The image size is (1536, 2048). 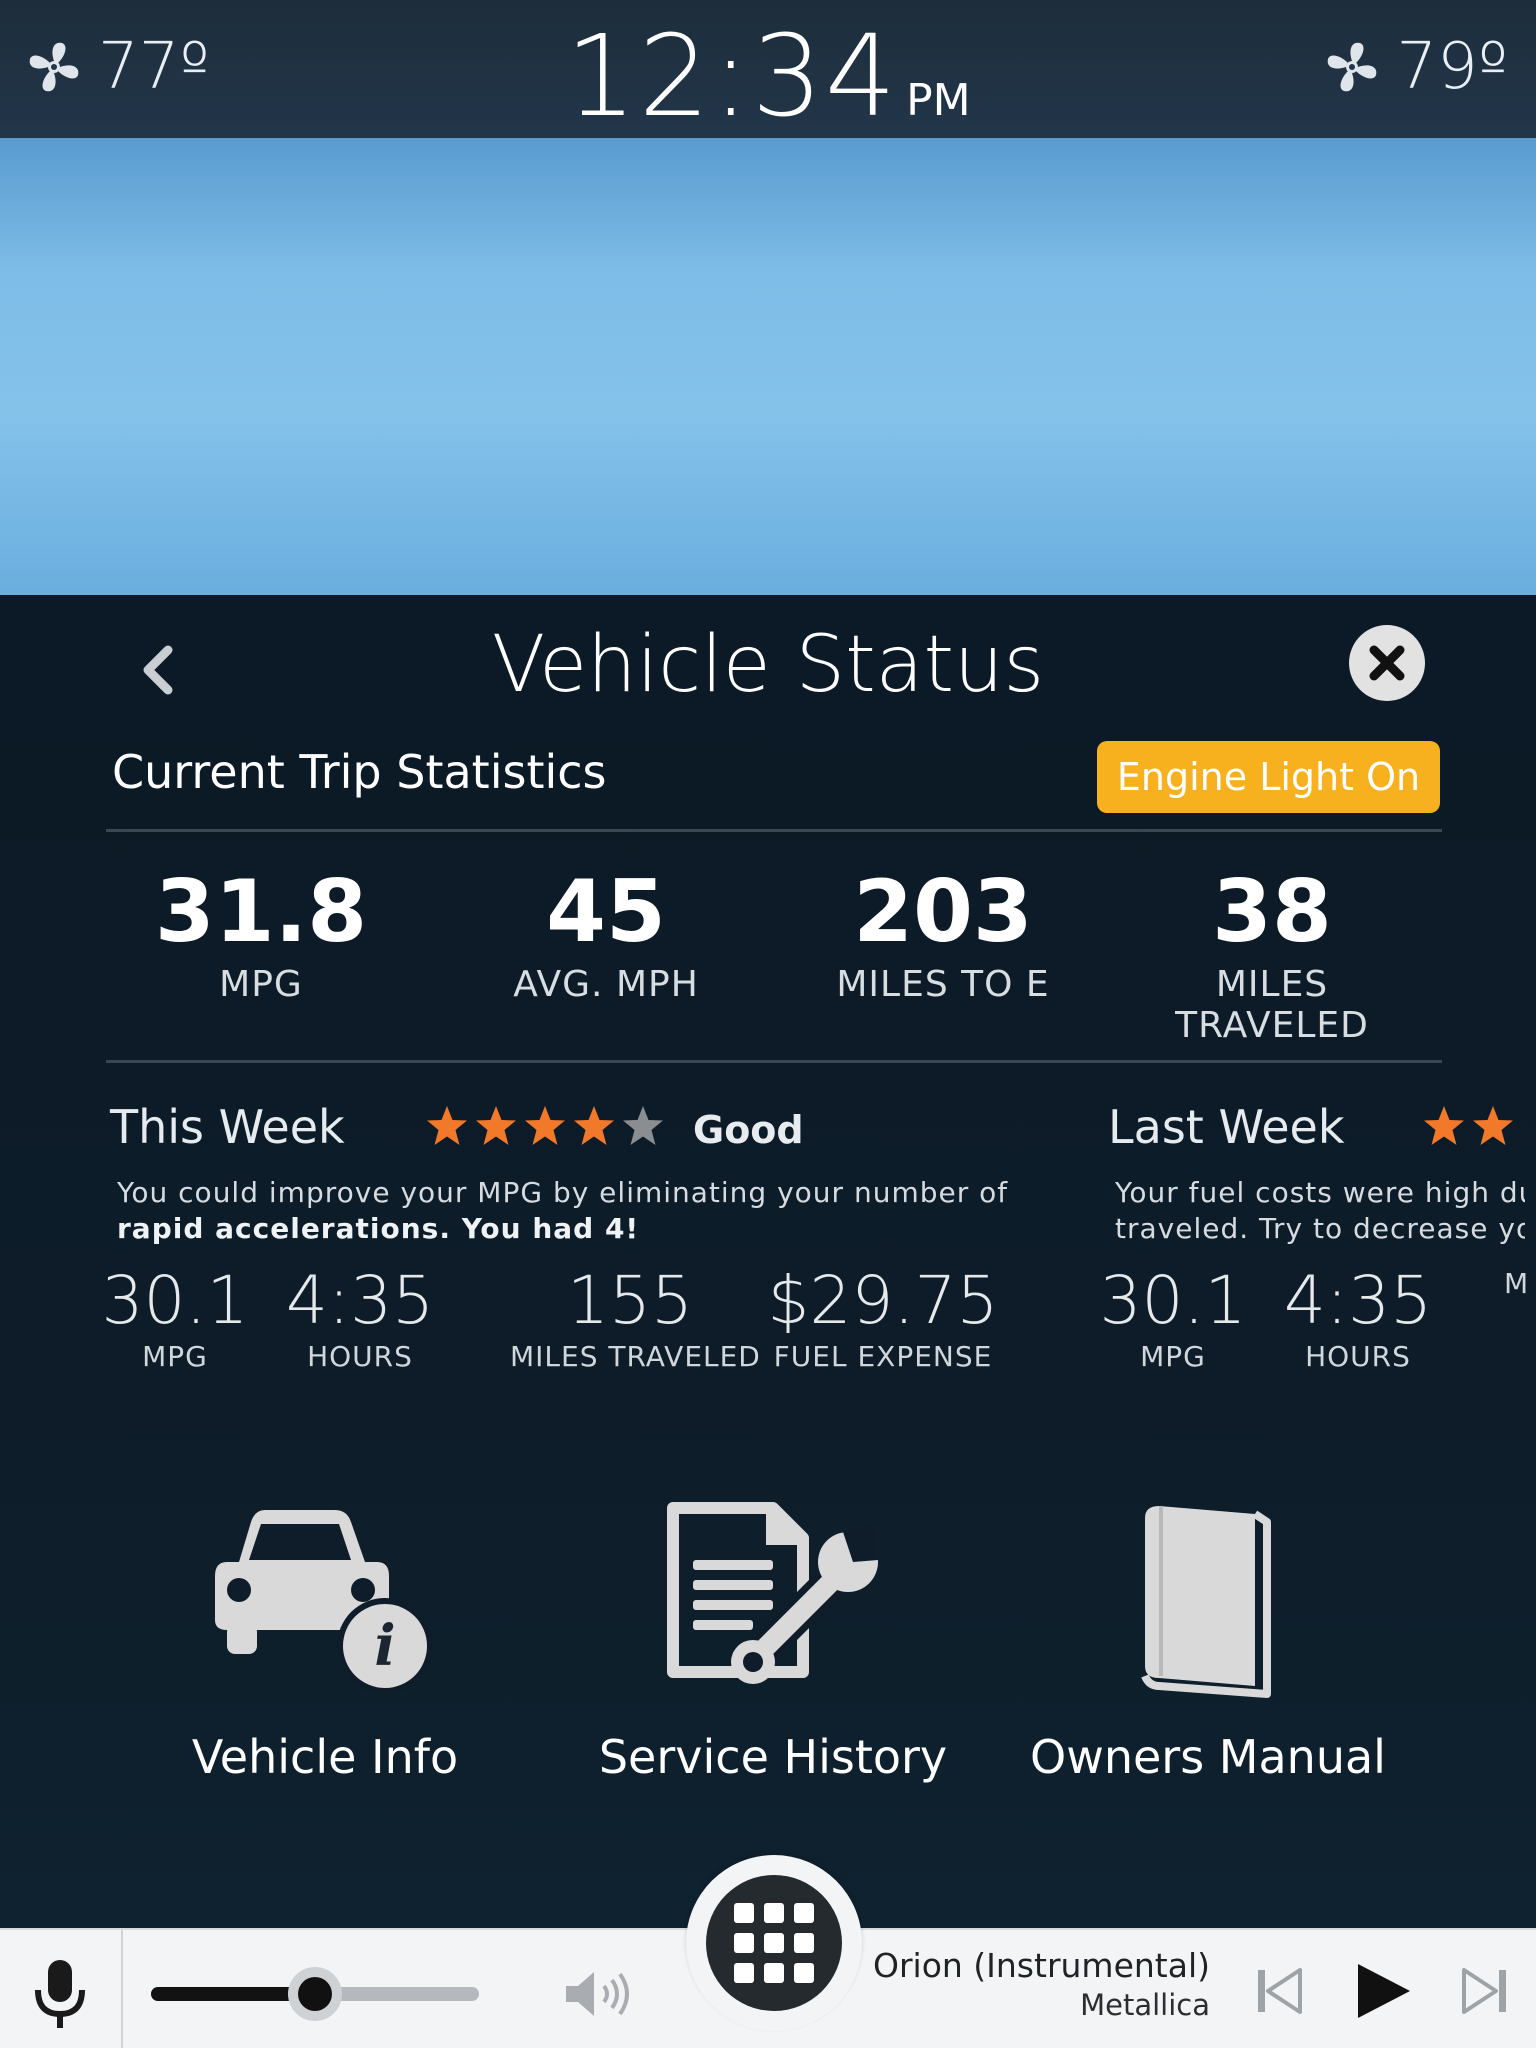 I want to click on vehicle-info-button: i Vehicle Info, so click(x=325, y=1642).